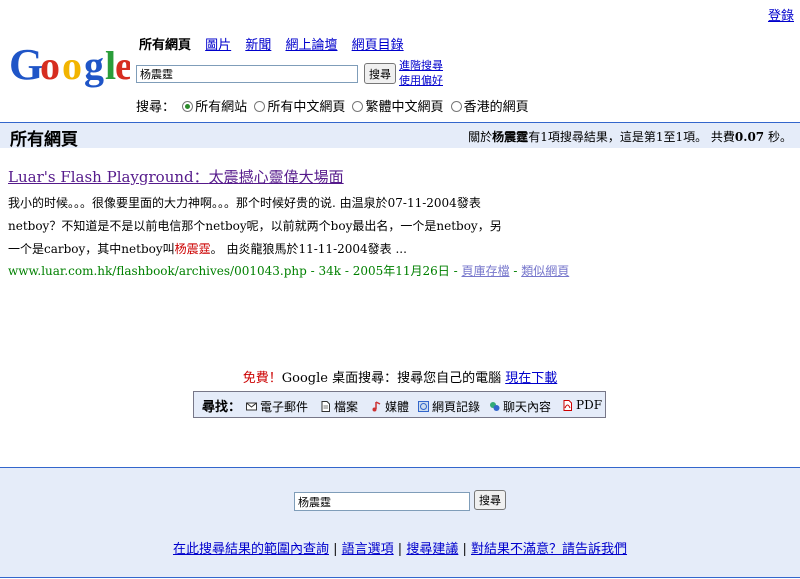 The image size is (800, 579). Describe the element at coordinates (400, 136) in the screenshot. I see `results-bar: 所有網頁 關於杨震霆有1項搜尋結果，這是第1至1項。 共費0.07 秒。` at that location.